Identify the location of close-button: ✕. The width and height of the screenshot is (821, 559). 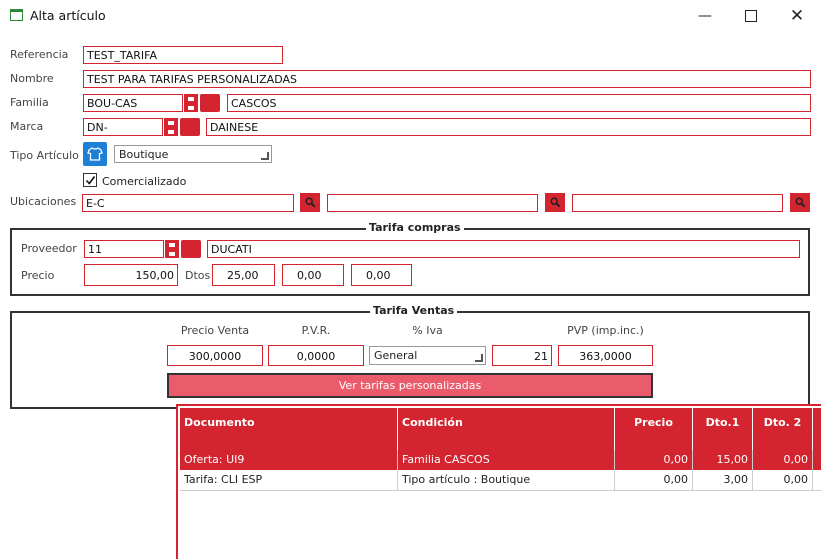
(797, 16).